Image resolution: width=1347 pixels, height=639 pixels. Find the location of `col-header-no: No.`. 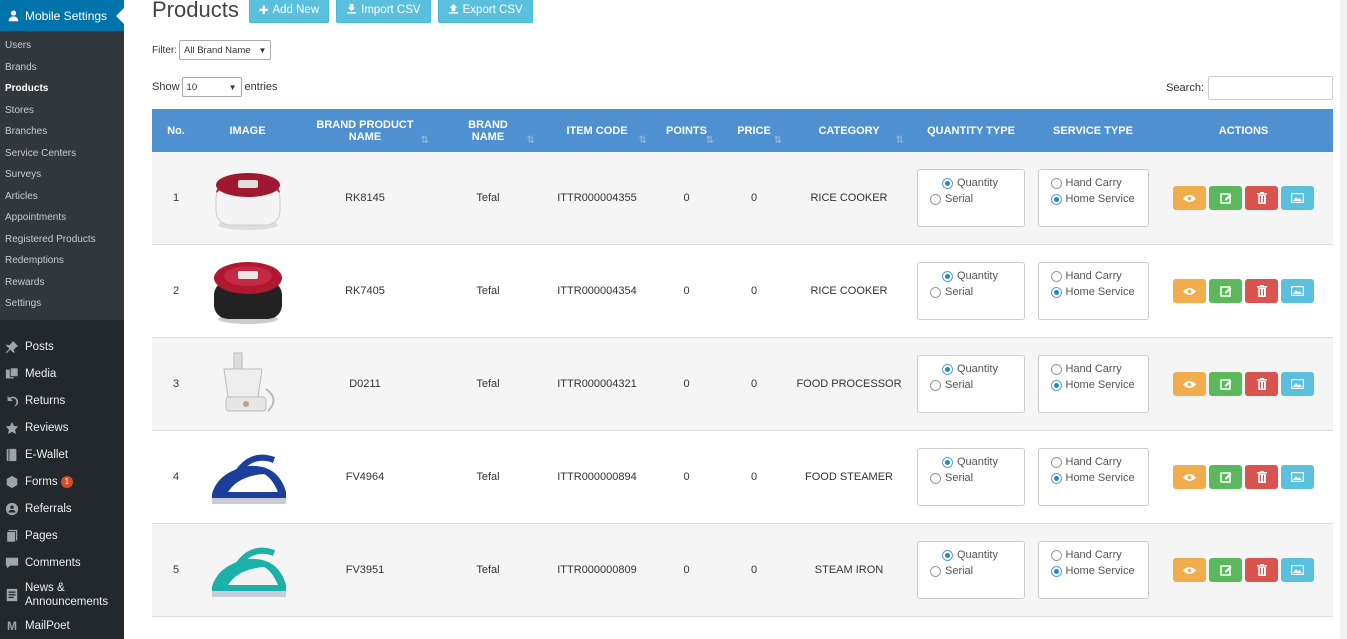

col-header-no: No. is located at coordinates (176, 130).